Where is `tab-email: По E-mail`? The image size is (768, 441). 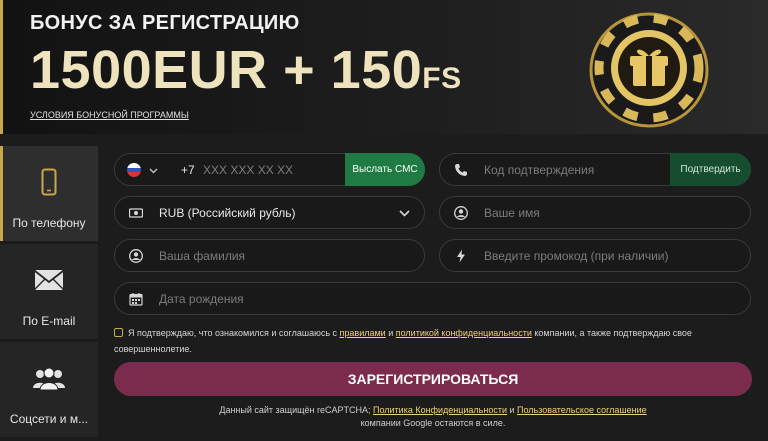
tab-email: По E-mail is located at coordinates (49, 291).